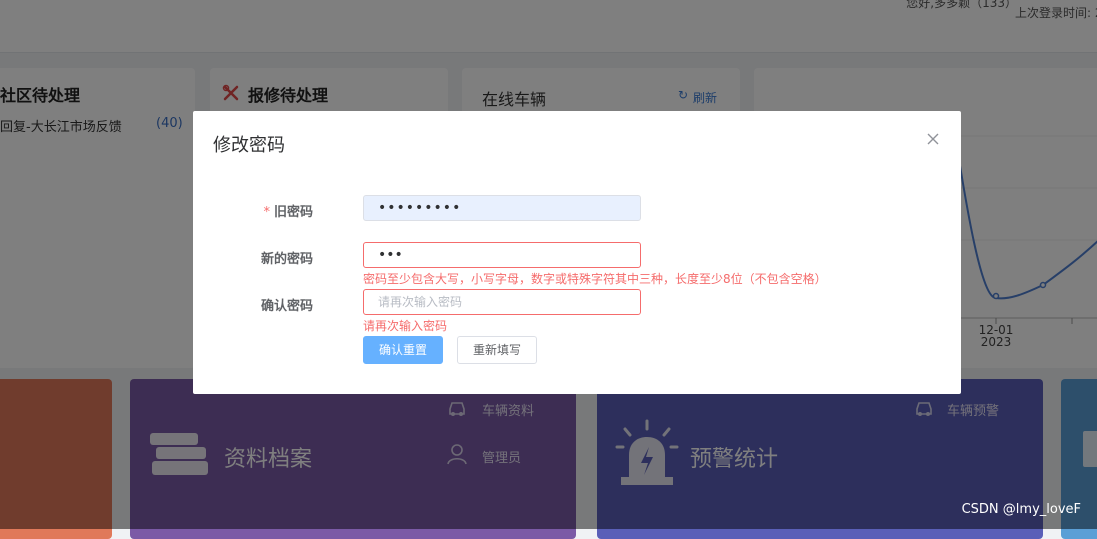 The width and height of the screenshot is (1097, 539). What do you see at coordinates (497, 350) in the screenshot?
I see `refill-button: 重新填写` at bounding box center [497, 350].